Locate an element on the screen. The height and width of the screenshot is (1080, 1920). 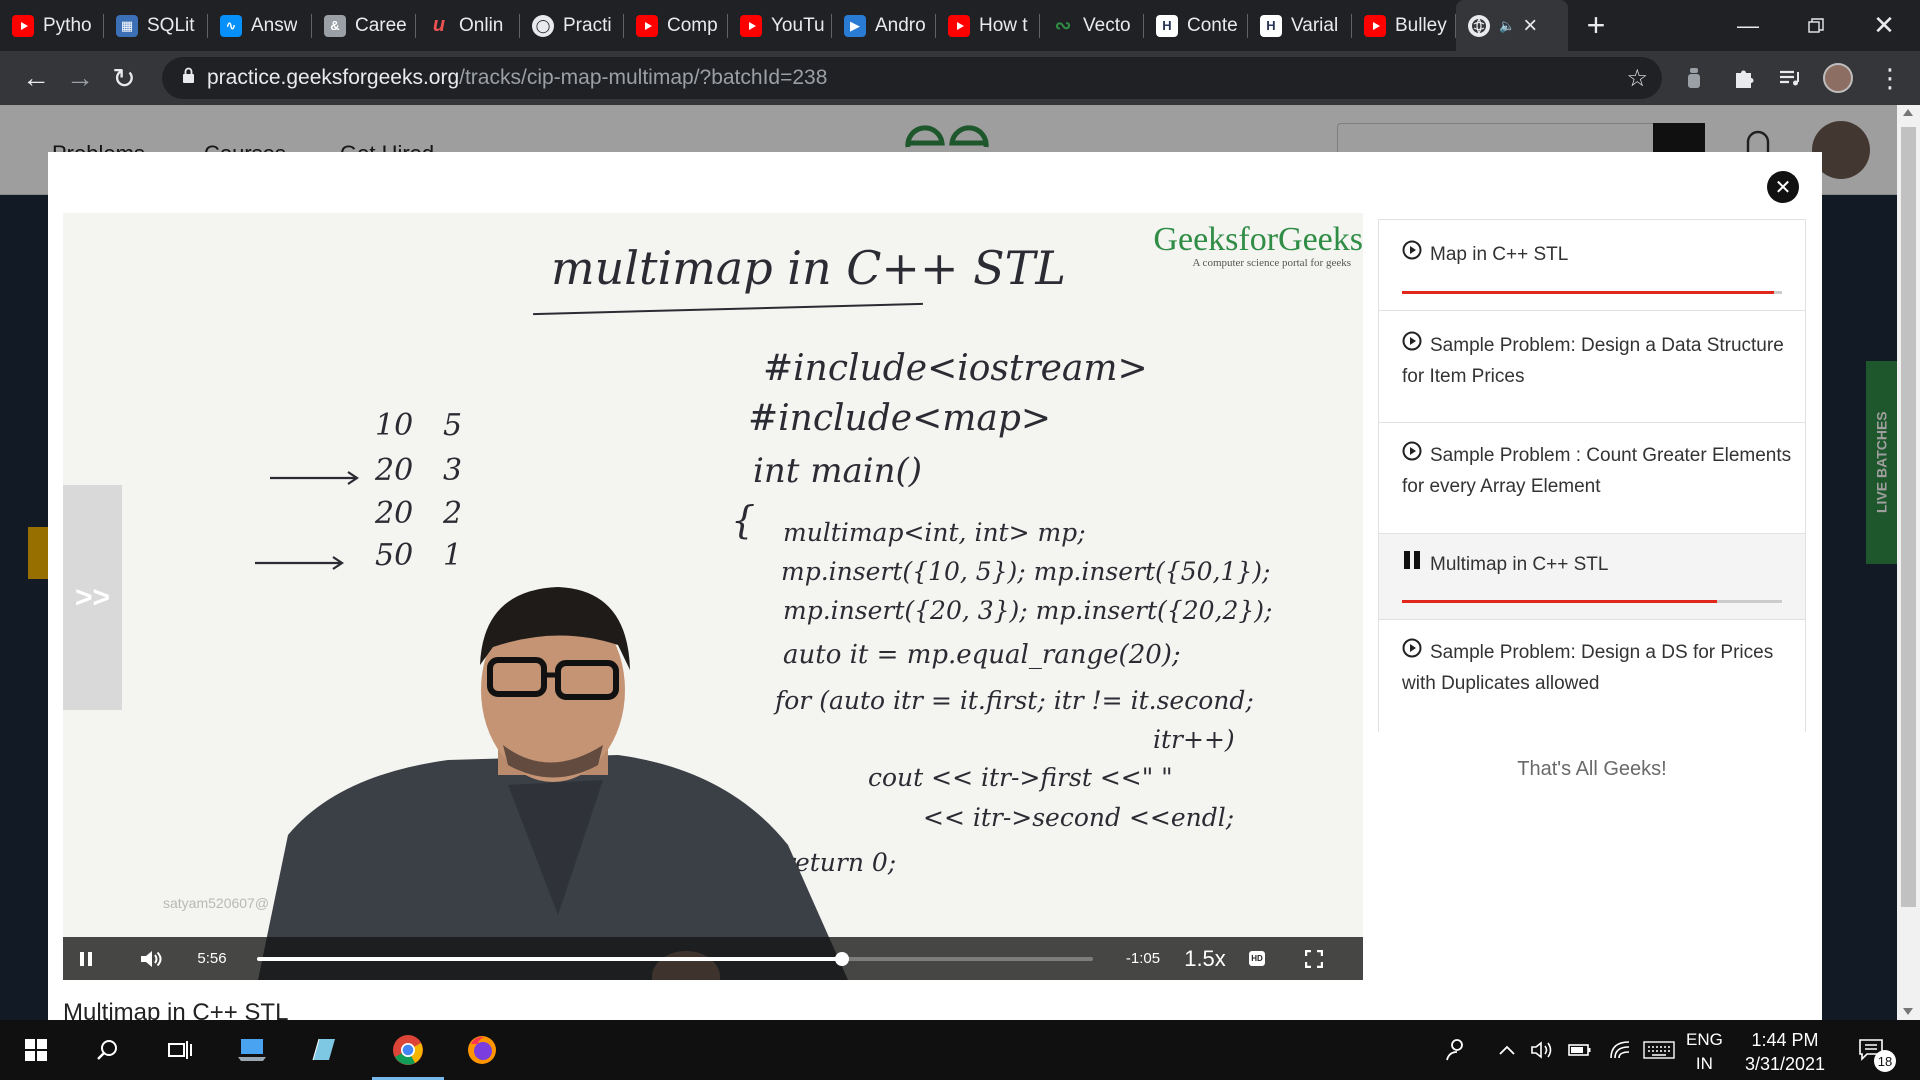
forward-button: → is located at coordinates (80, 78).